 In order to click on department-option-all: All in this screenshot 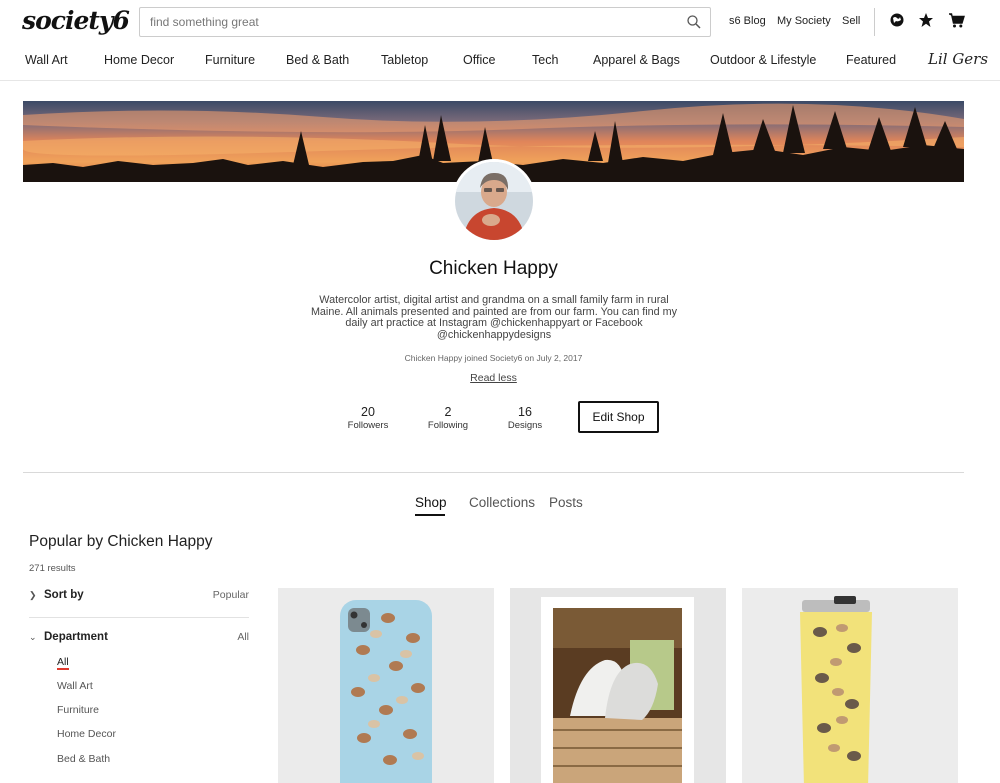, I will do `click(63, 662)`.